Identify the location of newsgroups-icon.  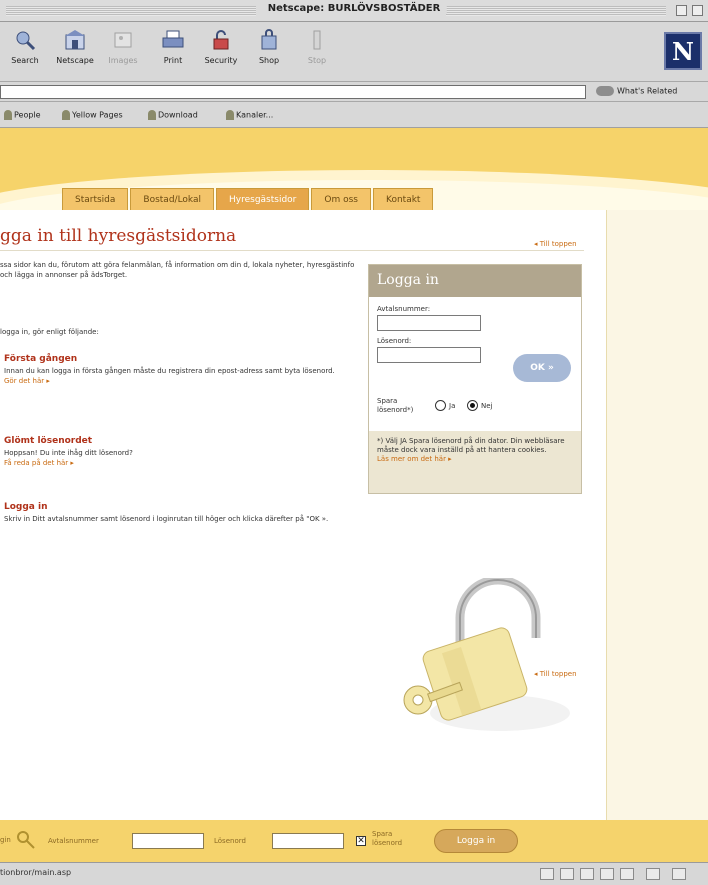
(627, 874).